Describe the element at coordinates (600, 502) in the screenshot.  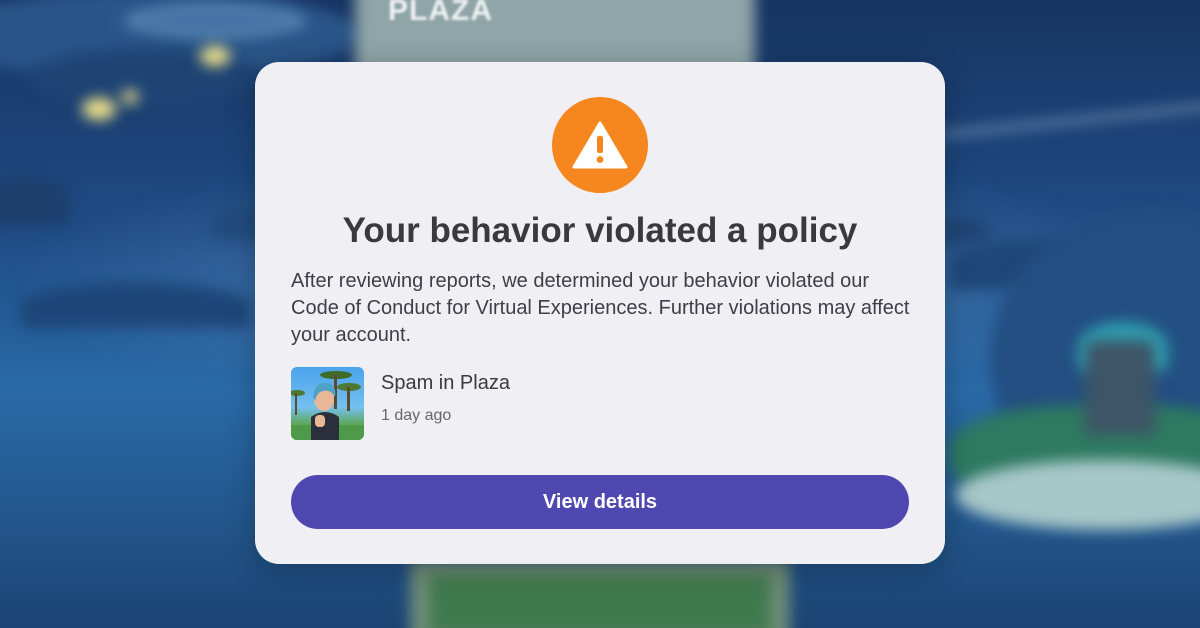
I see `view-details-button: View details` at that location.